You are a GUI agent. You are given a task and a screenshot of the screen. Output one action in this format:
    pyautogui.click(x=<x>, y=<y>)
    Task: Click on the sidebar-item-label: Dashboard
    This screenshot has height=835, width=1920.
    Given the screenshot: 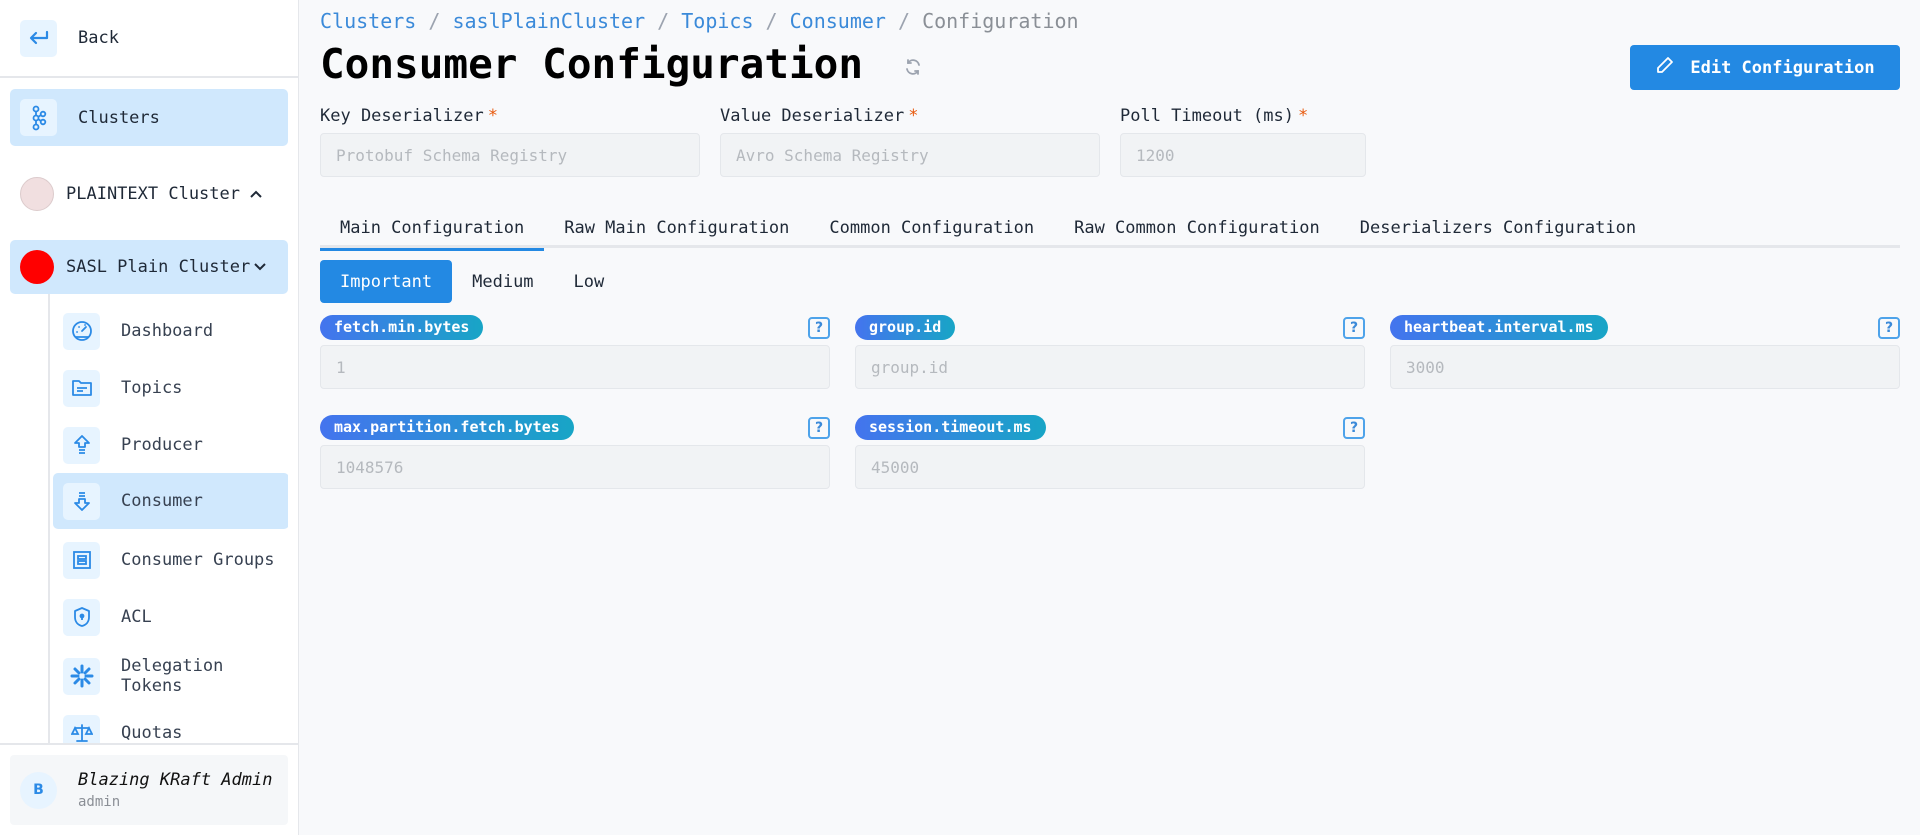 What is the action you would take?
    pyautogui.click(x=167, y=331)
    